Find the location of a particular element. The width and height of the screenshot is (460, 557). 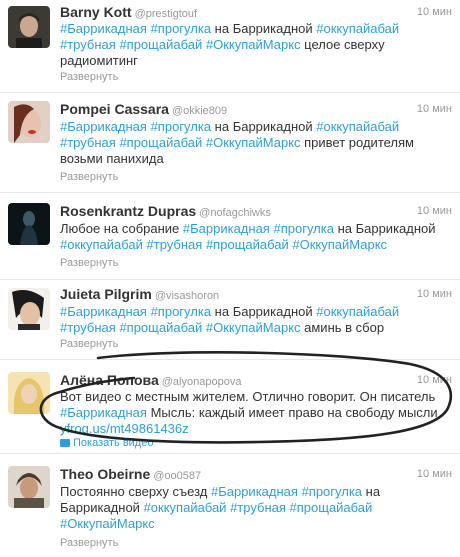

author-handle: @visashoron is located at coordinates (187, 296).